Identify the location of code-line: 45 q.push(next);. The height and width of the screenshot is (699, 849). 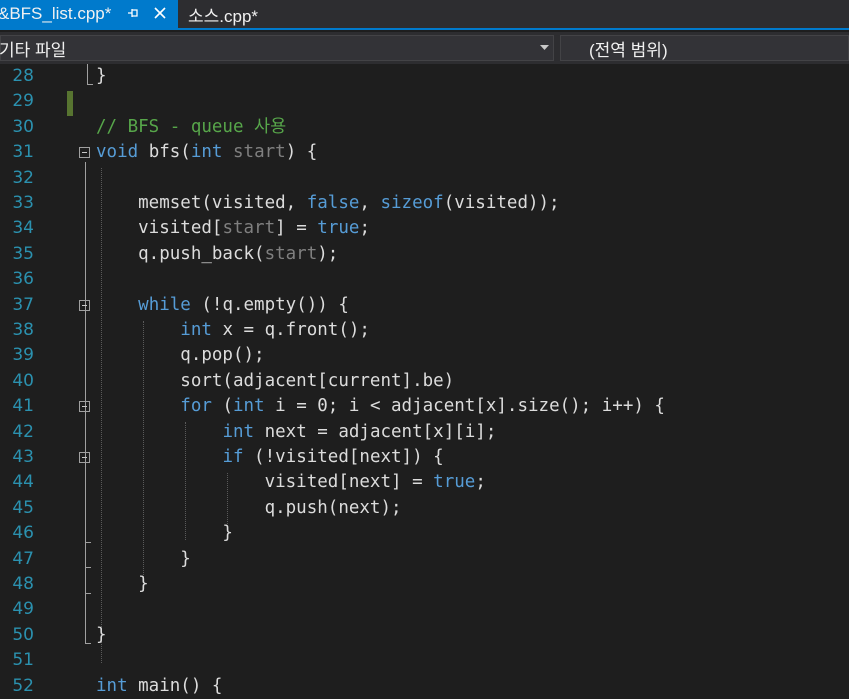
(424, 508).